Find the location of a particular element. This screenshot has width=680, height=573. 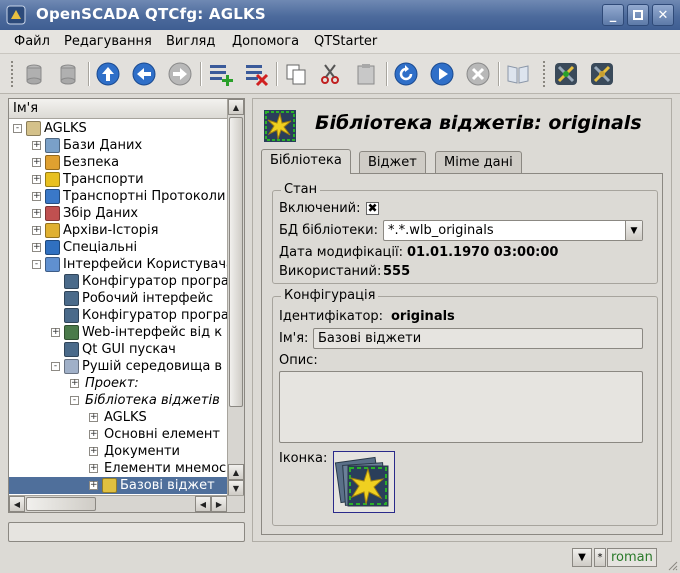

copy-button is located at coordinates (296, 74).